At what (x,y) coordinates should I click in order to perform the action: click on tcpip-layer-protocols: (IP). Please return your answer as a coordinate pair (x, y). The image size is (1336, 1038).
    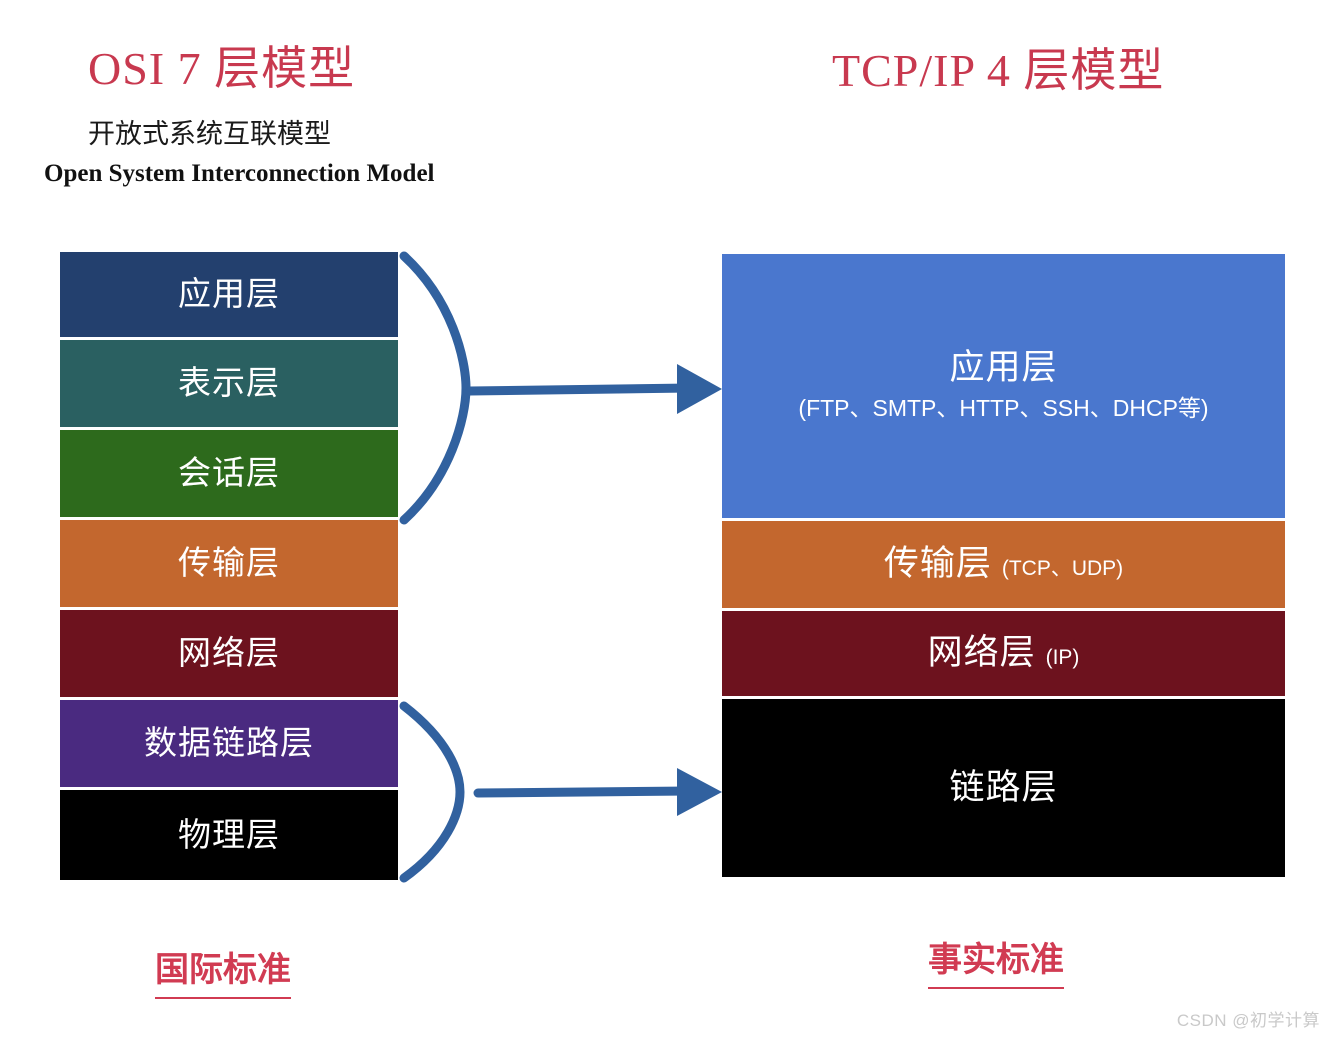
    Looking at the image, I should click on (1062, 658).